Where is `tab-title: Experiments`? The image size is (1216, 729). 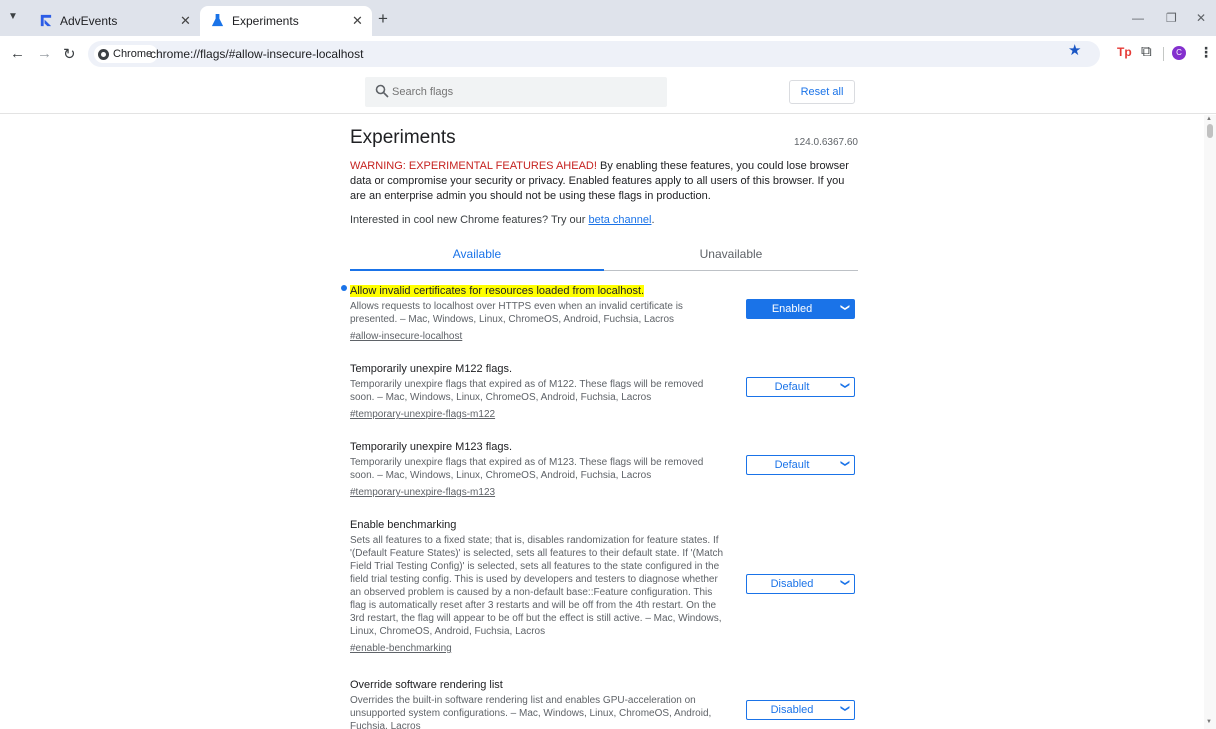
tab-title: Experiments is located at coordinates (265, 21).